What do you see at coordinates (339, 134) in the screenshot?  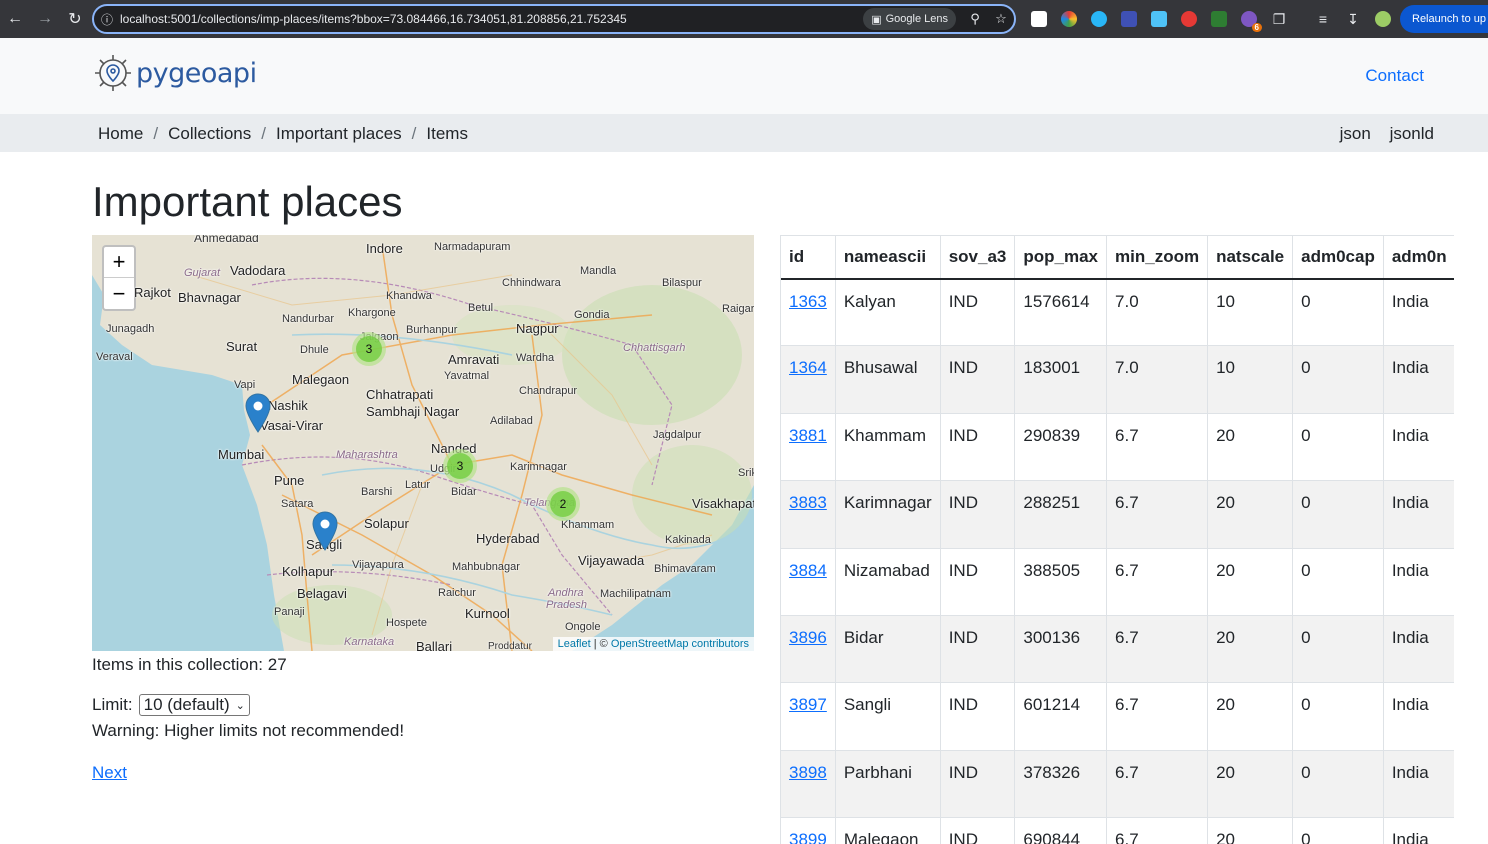 I see `breadcrumb-important-places: Important places` at bounding box center [339, 134].